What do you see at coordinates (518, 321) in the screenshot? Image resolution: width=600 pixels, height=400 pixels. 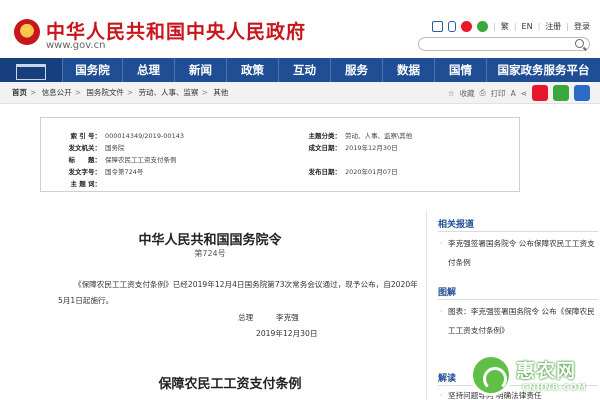 I see `sidebar-graphic-link: 图表：李克强签署国务院令 公布《保障农民工工资支付条例》` at bounding box center [518, 321].